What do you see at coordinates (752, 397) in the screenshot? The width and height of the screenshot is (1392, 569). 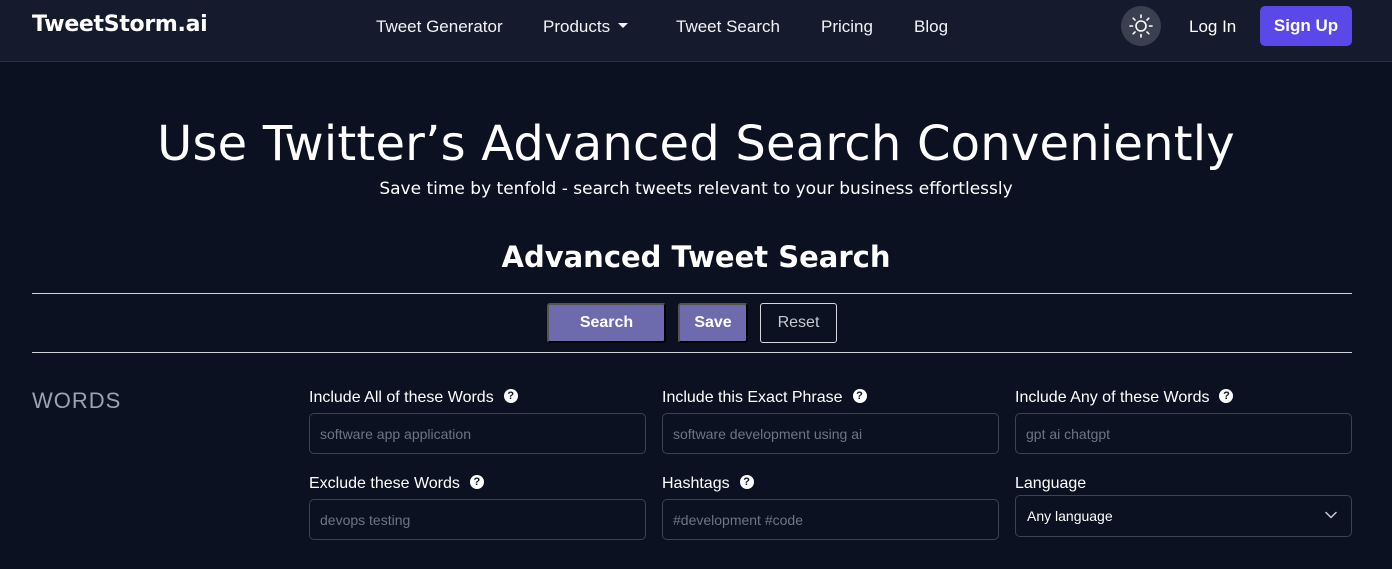 I see `exact-phrase-label-text: Include this Exact Phrase` at bounding box center [752, 397].